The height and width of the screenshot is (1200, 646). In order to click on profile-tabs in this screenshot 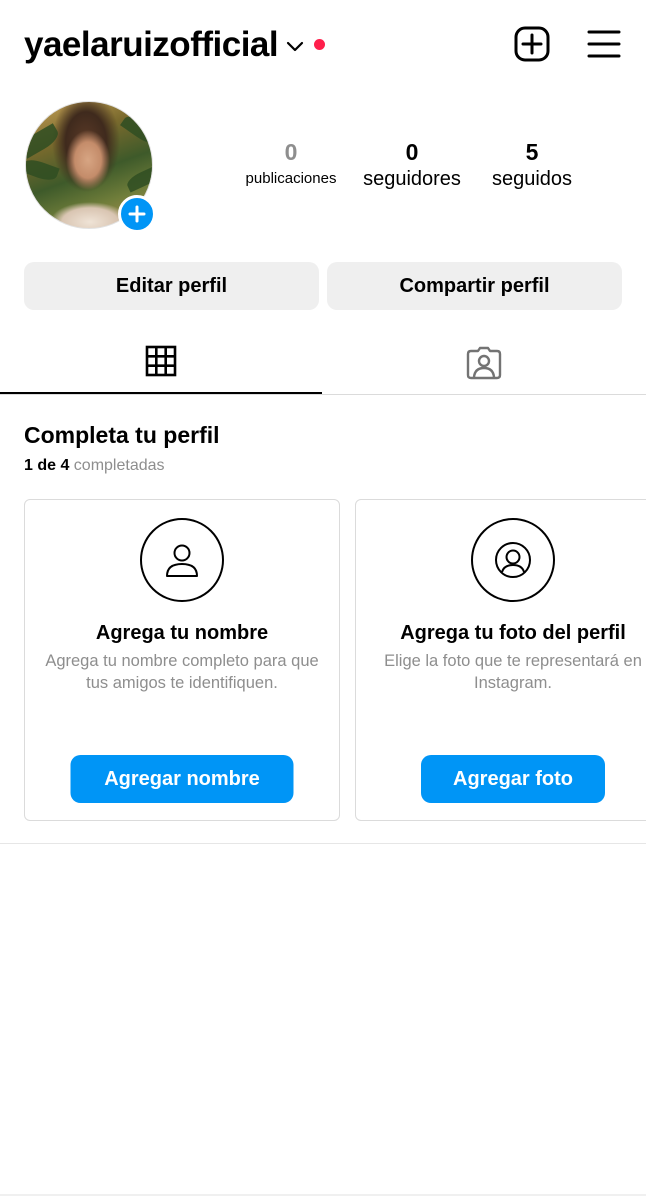, I will do `click(323, 362)`.